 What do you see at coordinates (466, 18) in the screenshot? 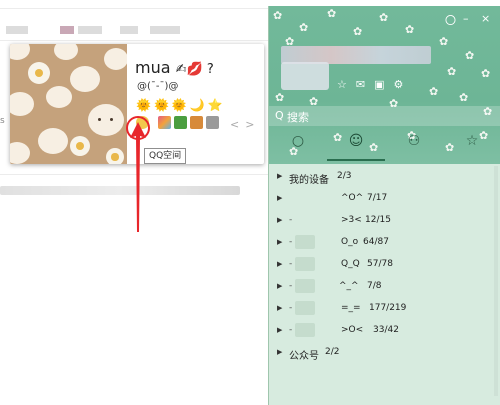
I see `minimize-button: –` at bounding box center [466, 18].